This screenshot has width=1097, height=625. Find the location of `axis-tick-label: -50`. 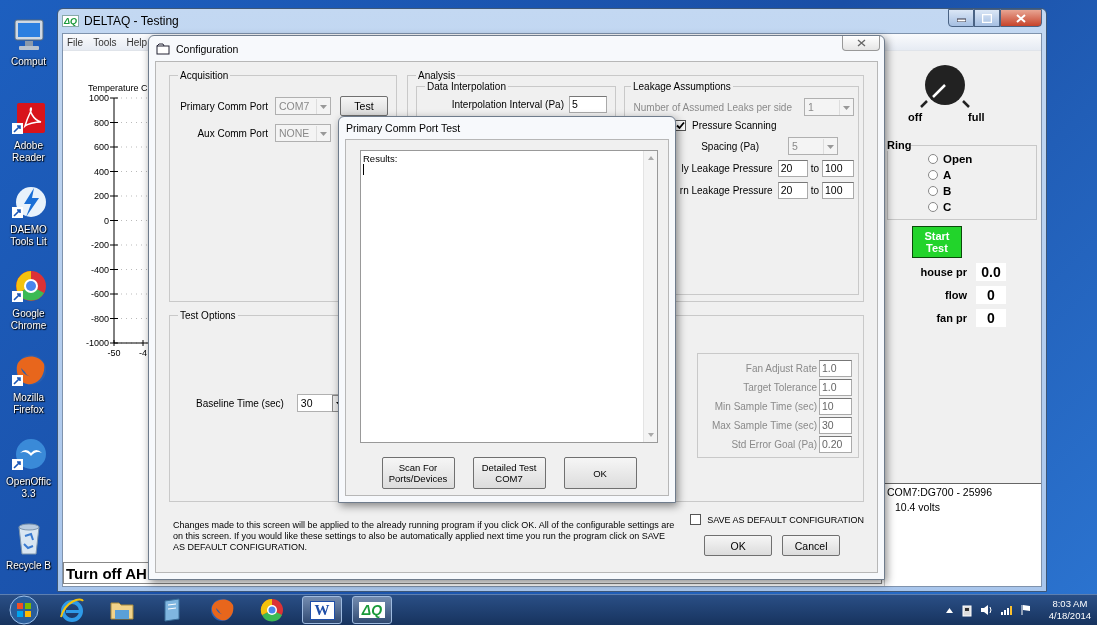

axis-tick-label: -50 is located at coordinates (114, 353).